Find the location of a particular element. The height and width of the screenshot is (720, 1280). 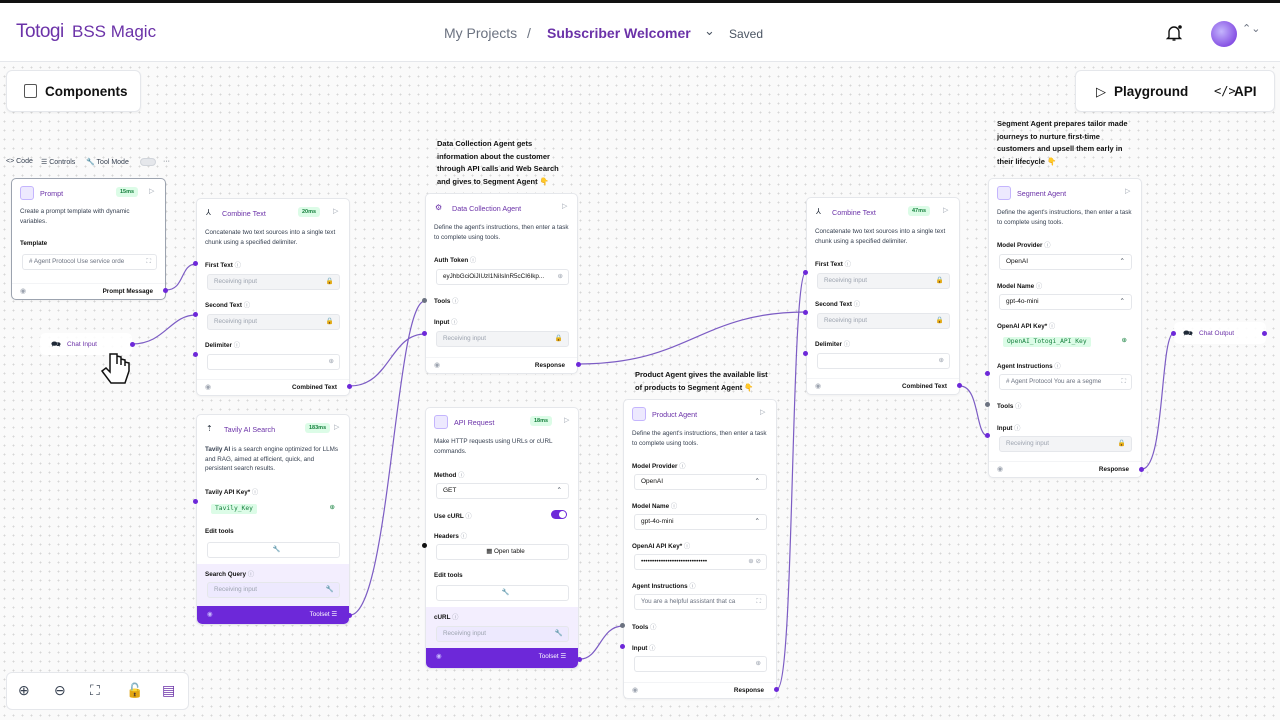

agent-instructions-field: You are a helpful assistant that ca ⛶ is located at coordinates (700, 602).